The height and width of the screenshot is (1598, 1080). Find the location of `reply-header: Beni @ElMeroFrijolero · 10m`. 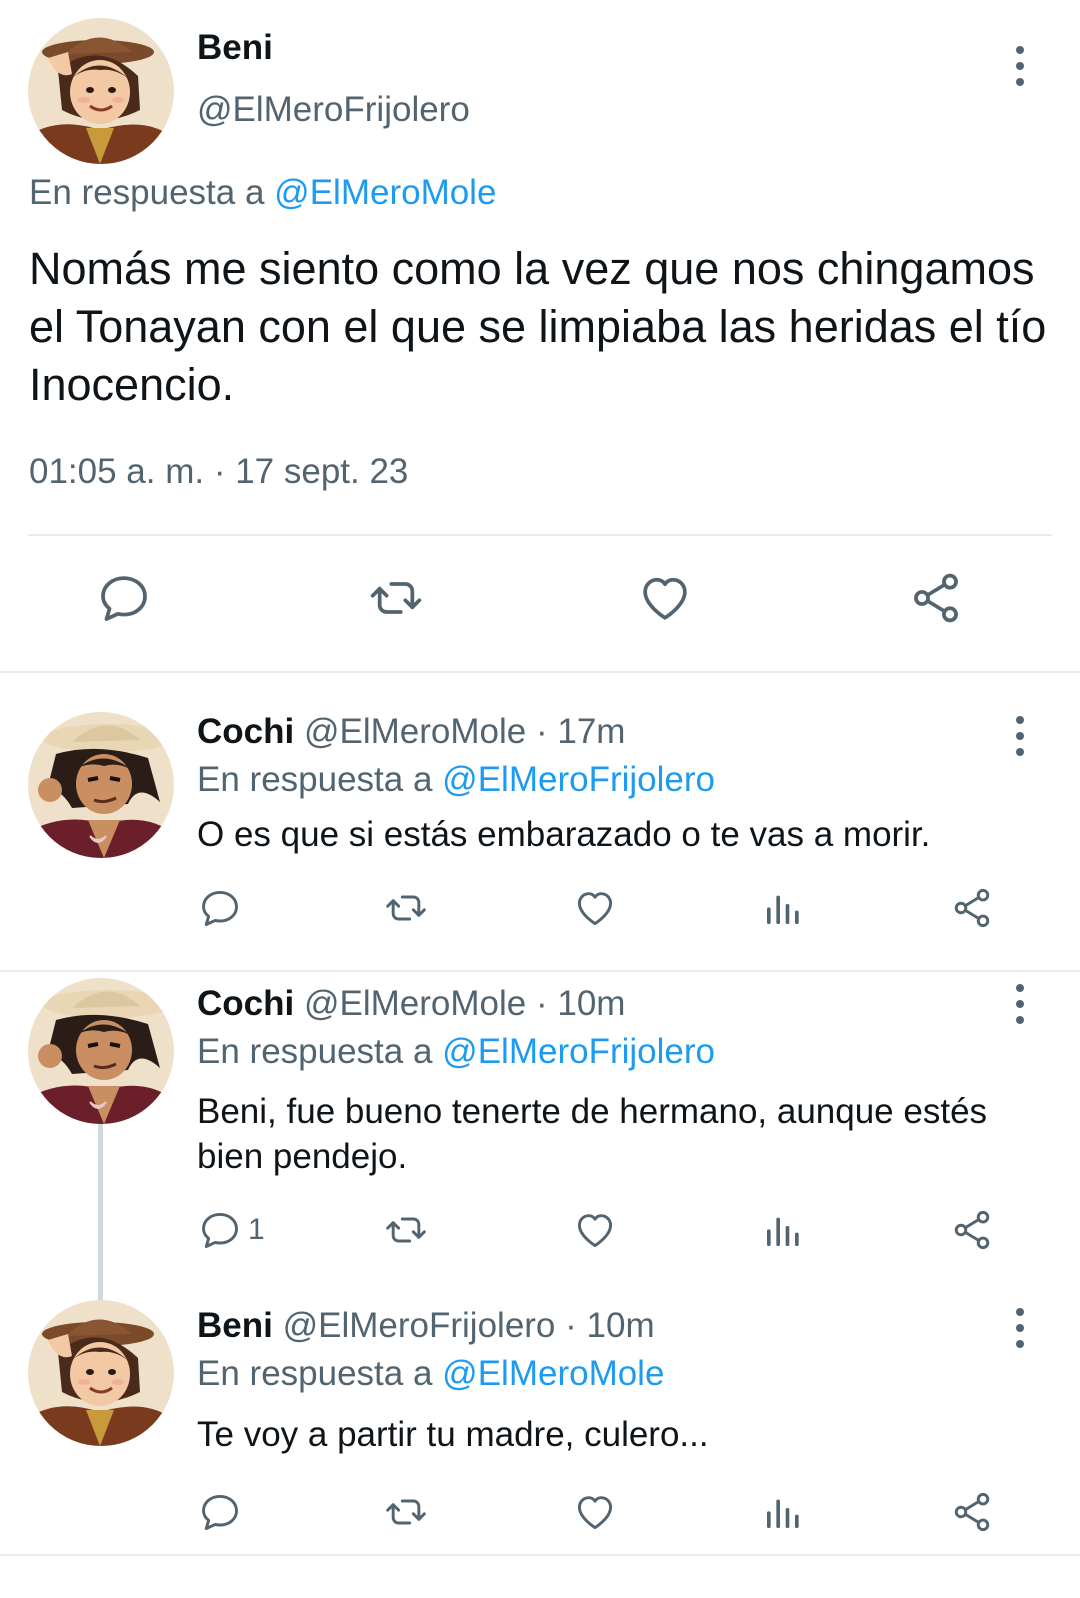

reply-header: Beni @ElMeroFrijolero · 10m is located at coordinates (426, 1326).